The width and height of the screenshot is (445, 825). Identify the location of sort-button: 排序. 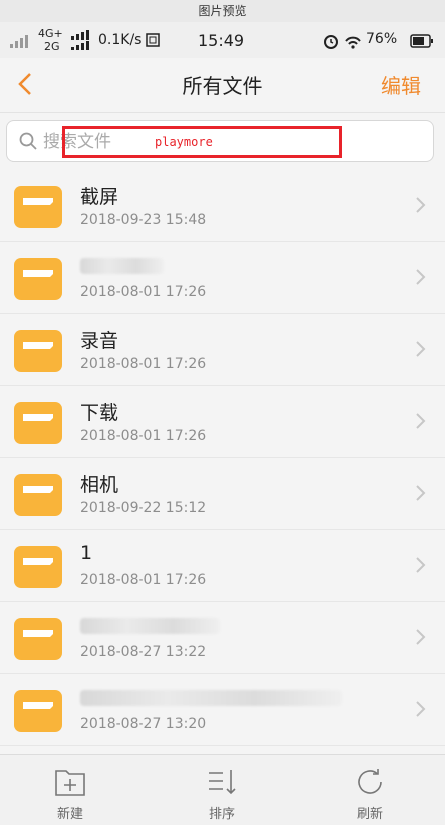
(222, 790).